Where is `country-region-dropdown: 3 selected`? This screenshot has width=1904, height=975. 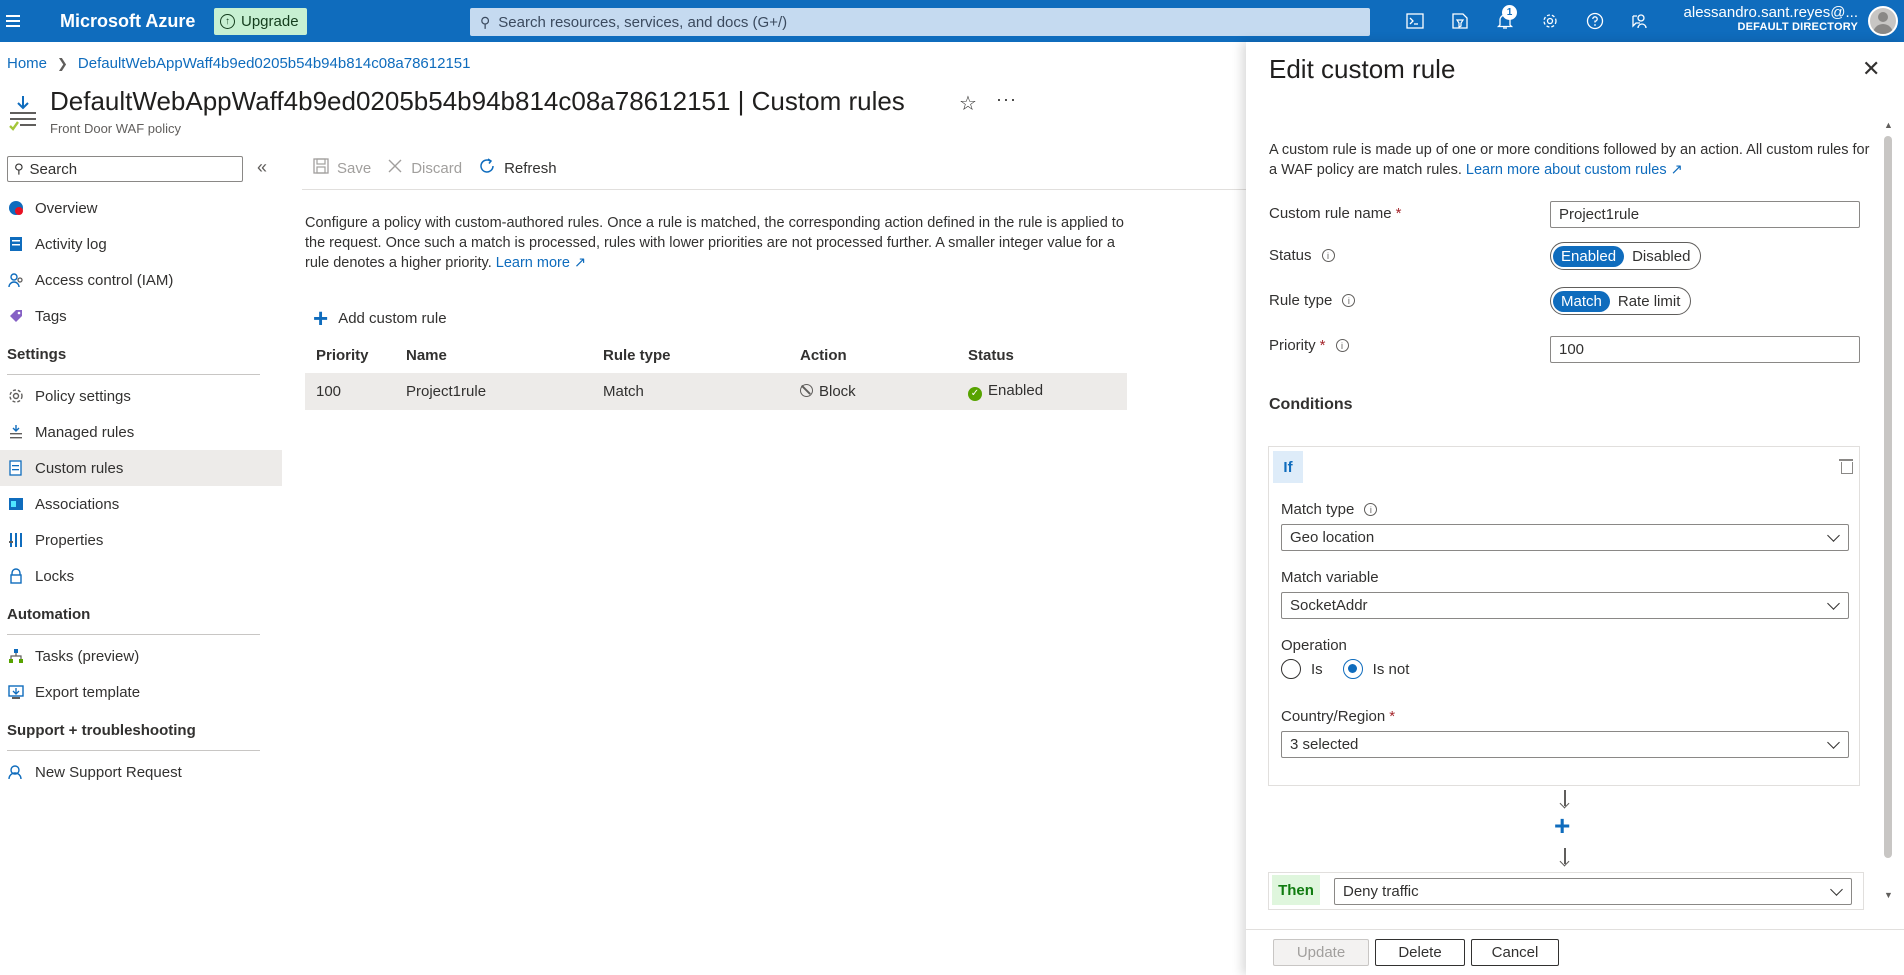 country-region-dropdown: 3 selected is located at coordinates (1565, 744).